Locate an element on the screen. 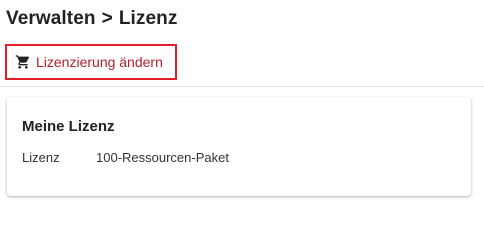  change-license-label: Lizenzierung ändern is located at coordinates (99, 62).